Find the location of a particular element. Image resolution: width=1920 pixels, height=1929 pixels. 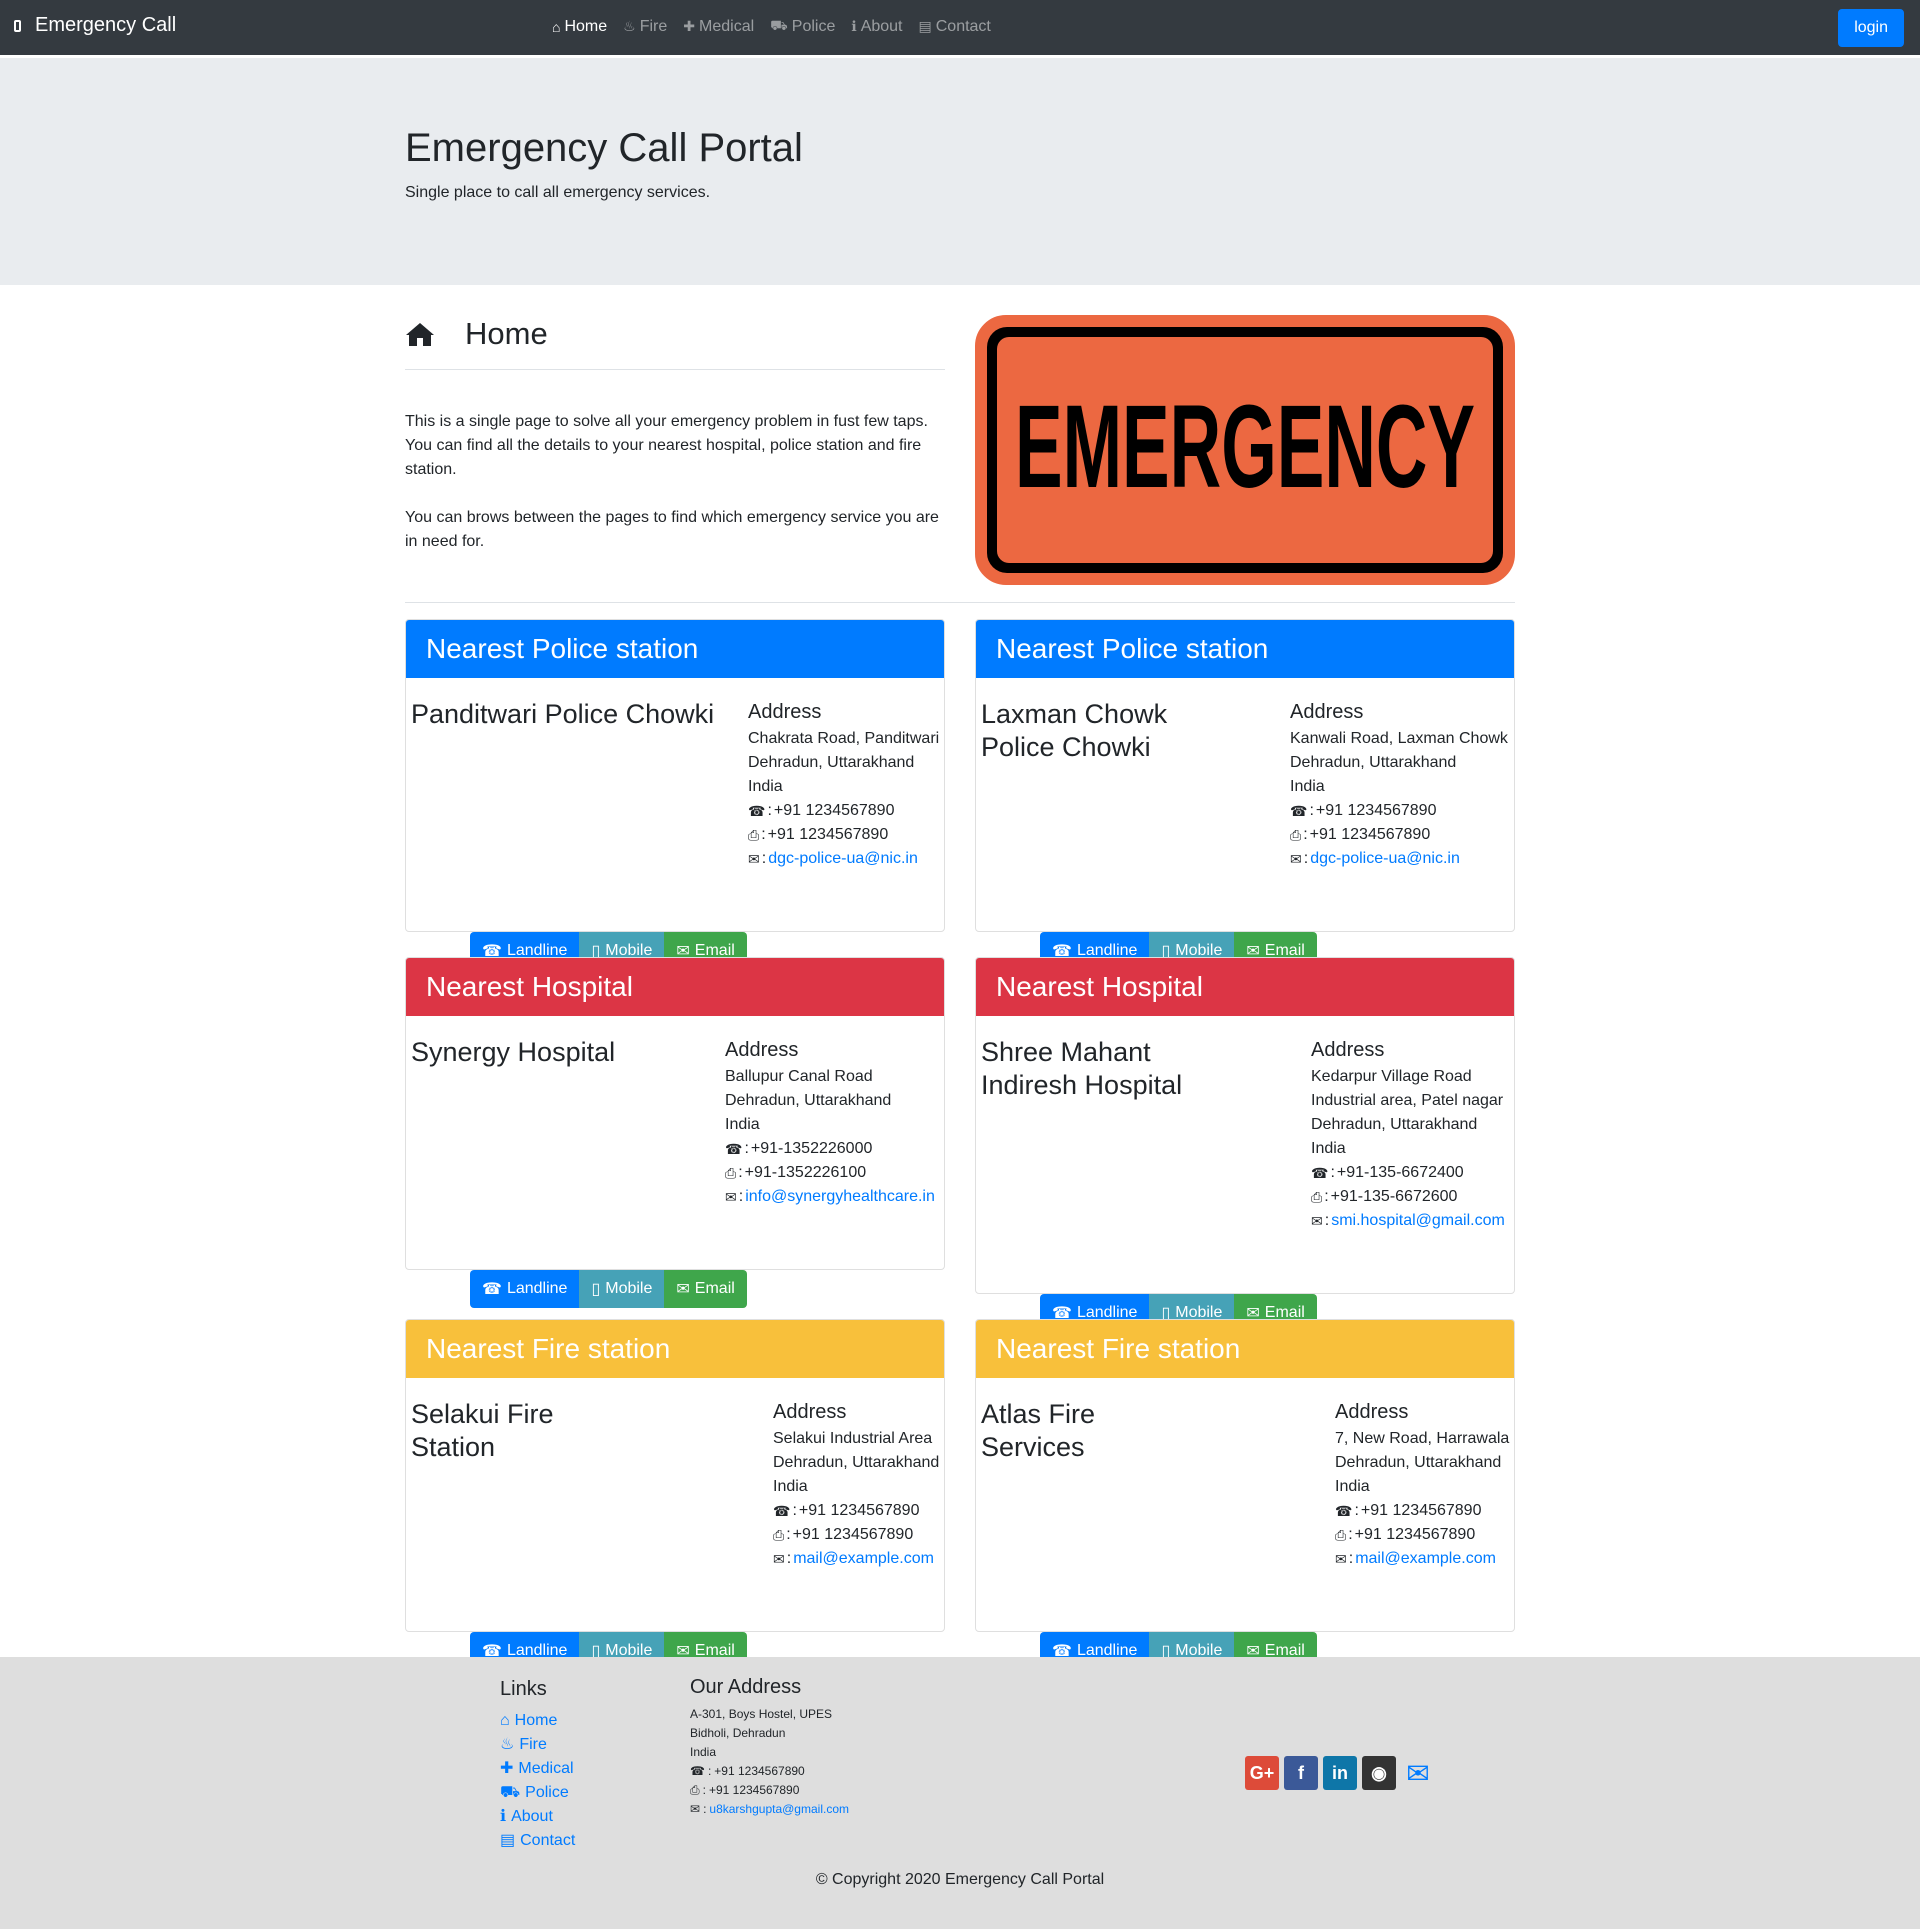

footer-link-label: Home is located at coordinates (536, 1720).